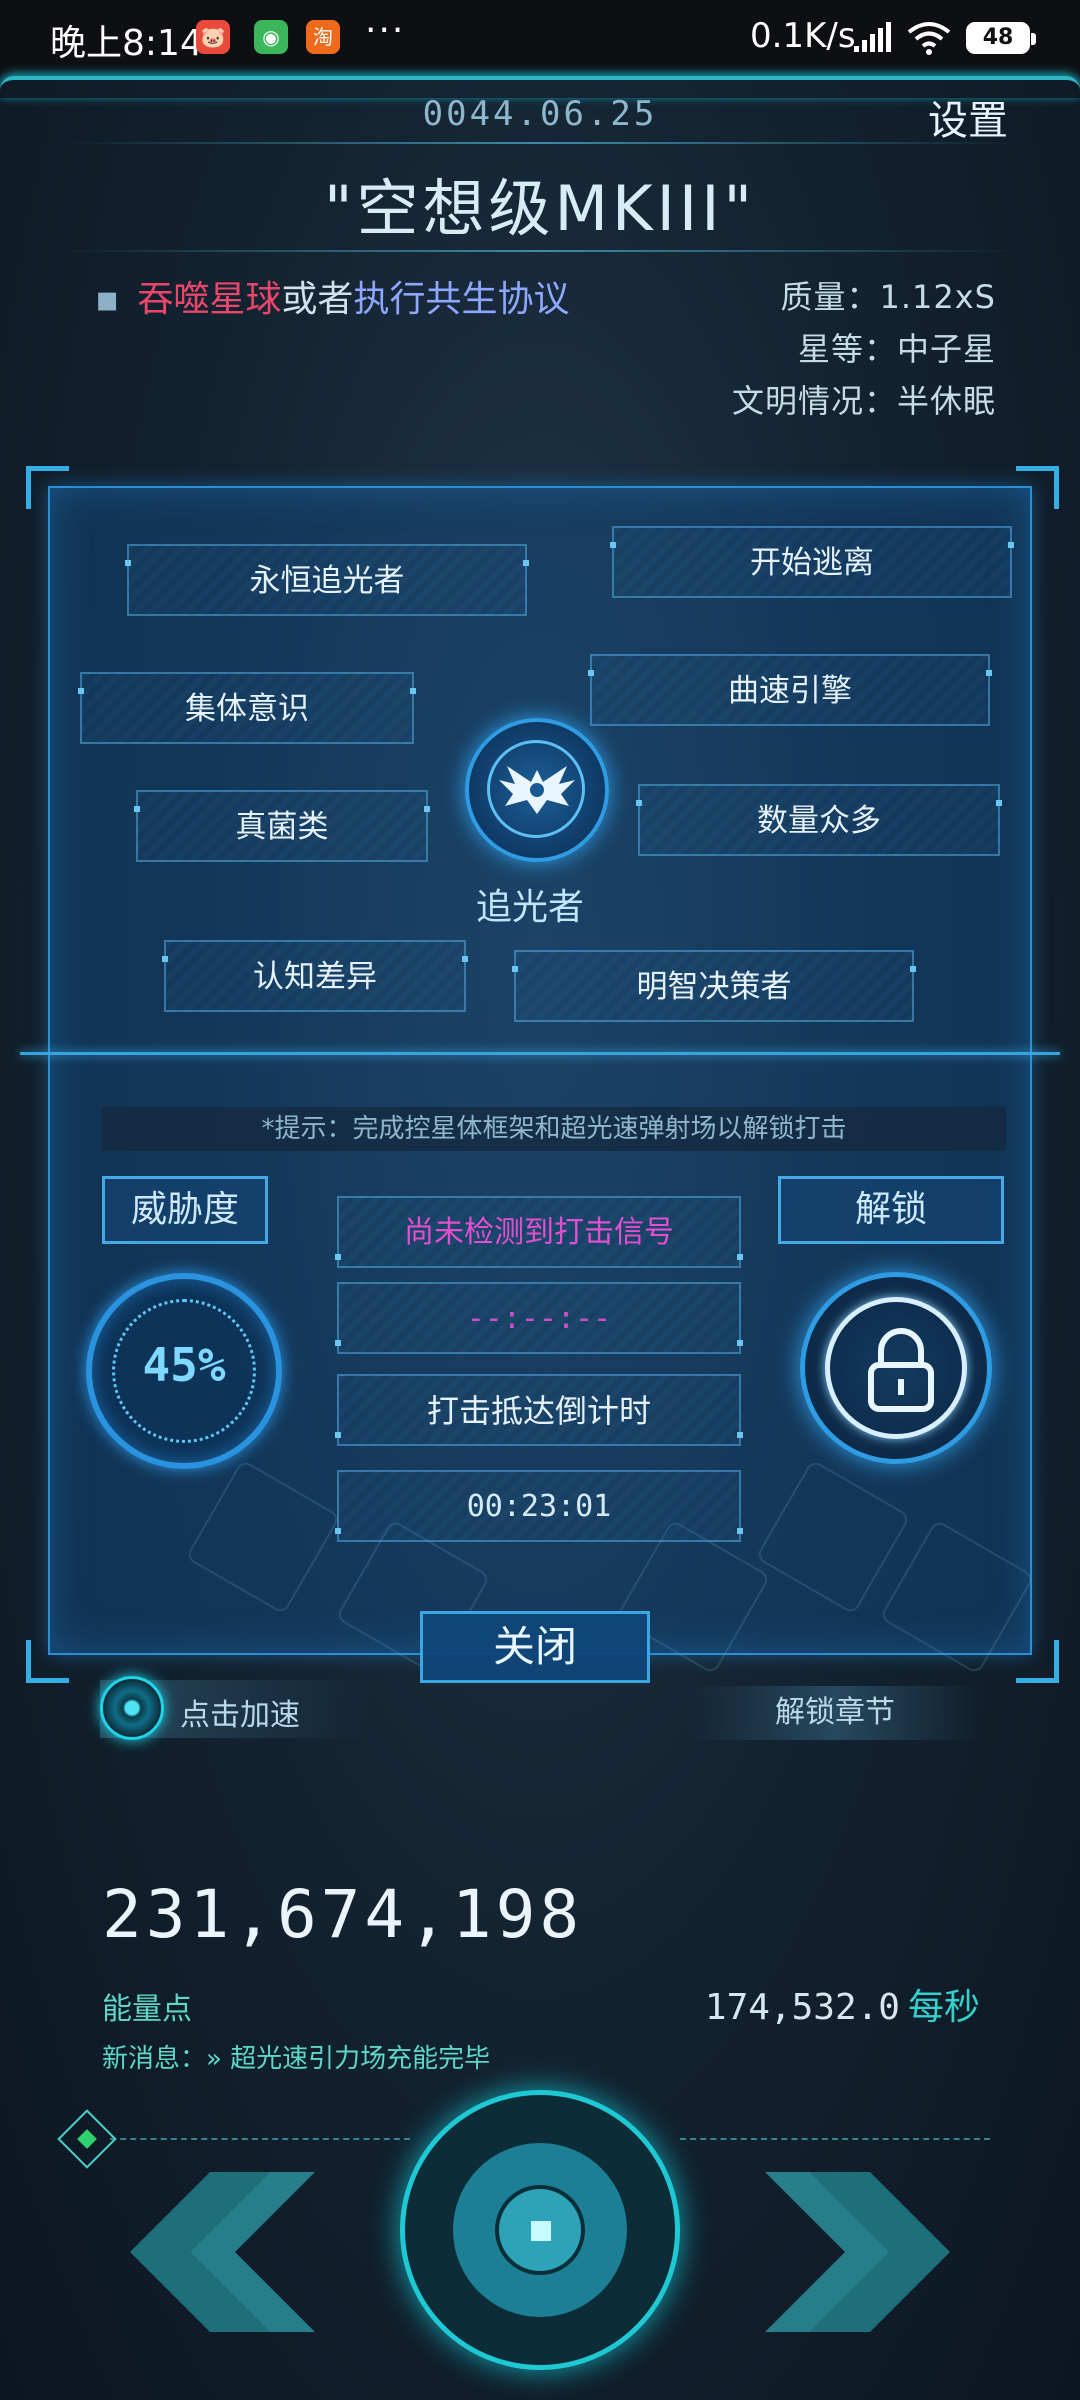 This screenshot has height=2400, width=1080. I want to click on main-action-button, so click(540, 2230).